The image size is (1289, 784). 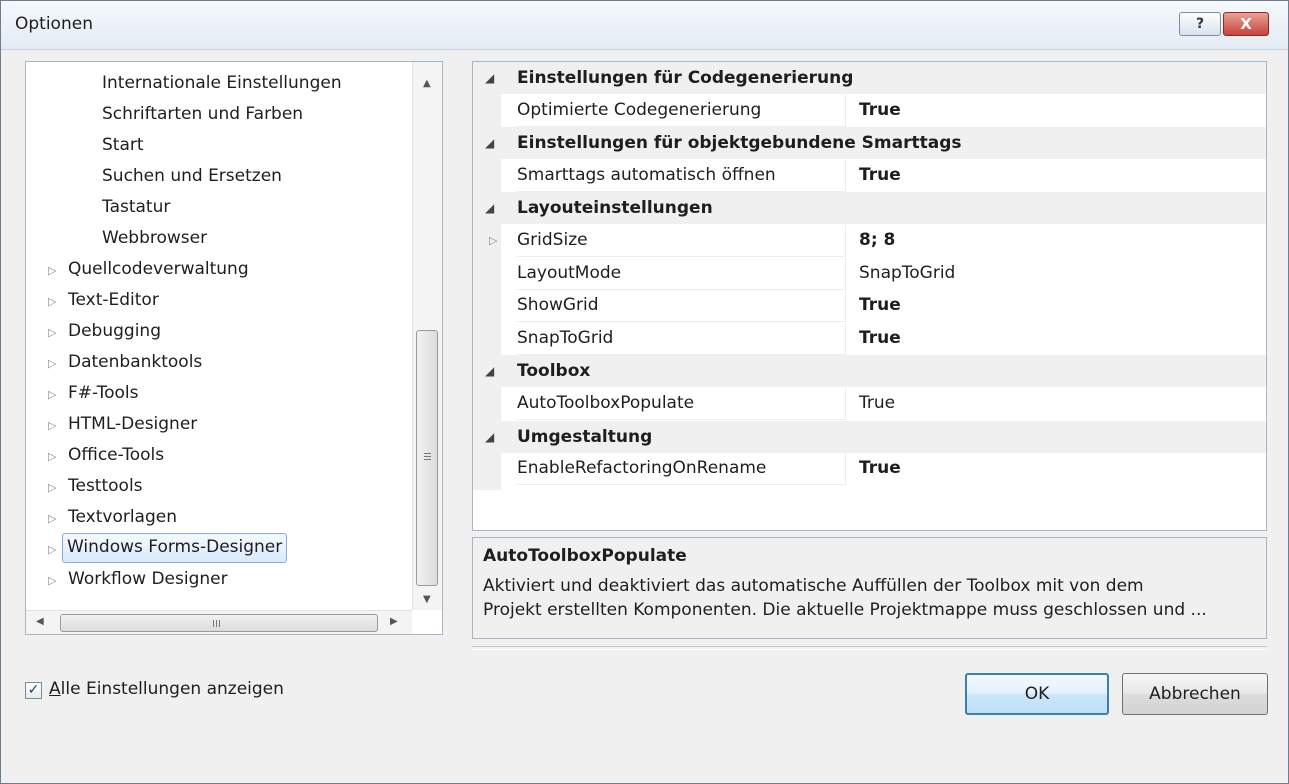 What do you see at coordinates (681, 241) in the screenshot?
I see `property-name: GridSize` at bounding box center [681, 241].